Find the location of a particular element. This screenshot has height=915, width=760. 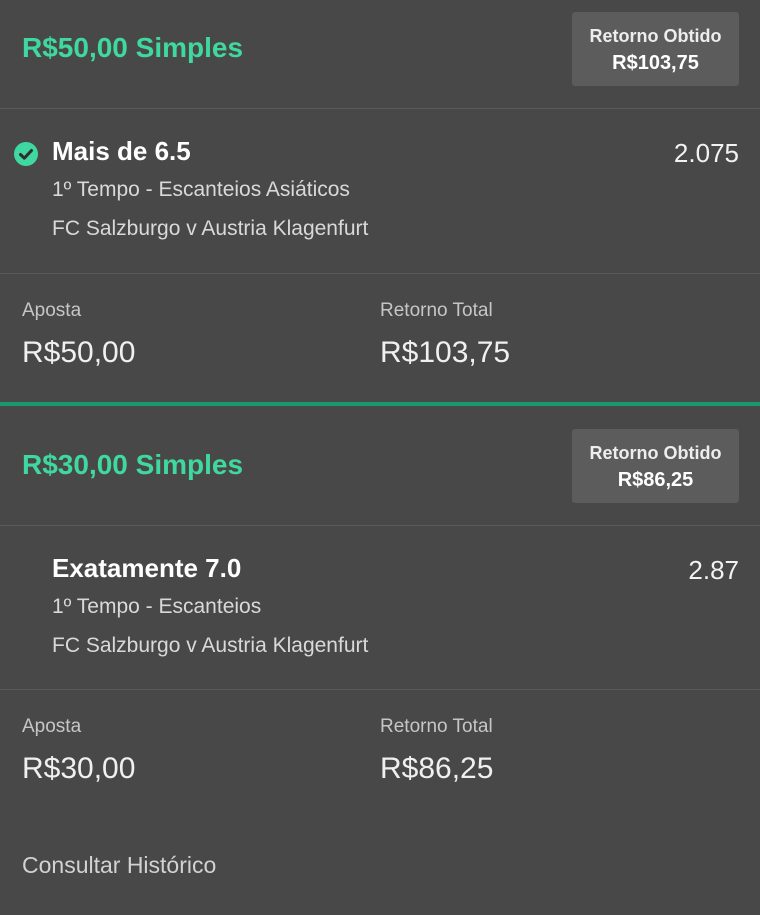

selection-name: Mais de 6.5 is located at coordinates (121, 151).